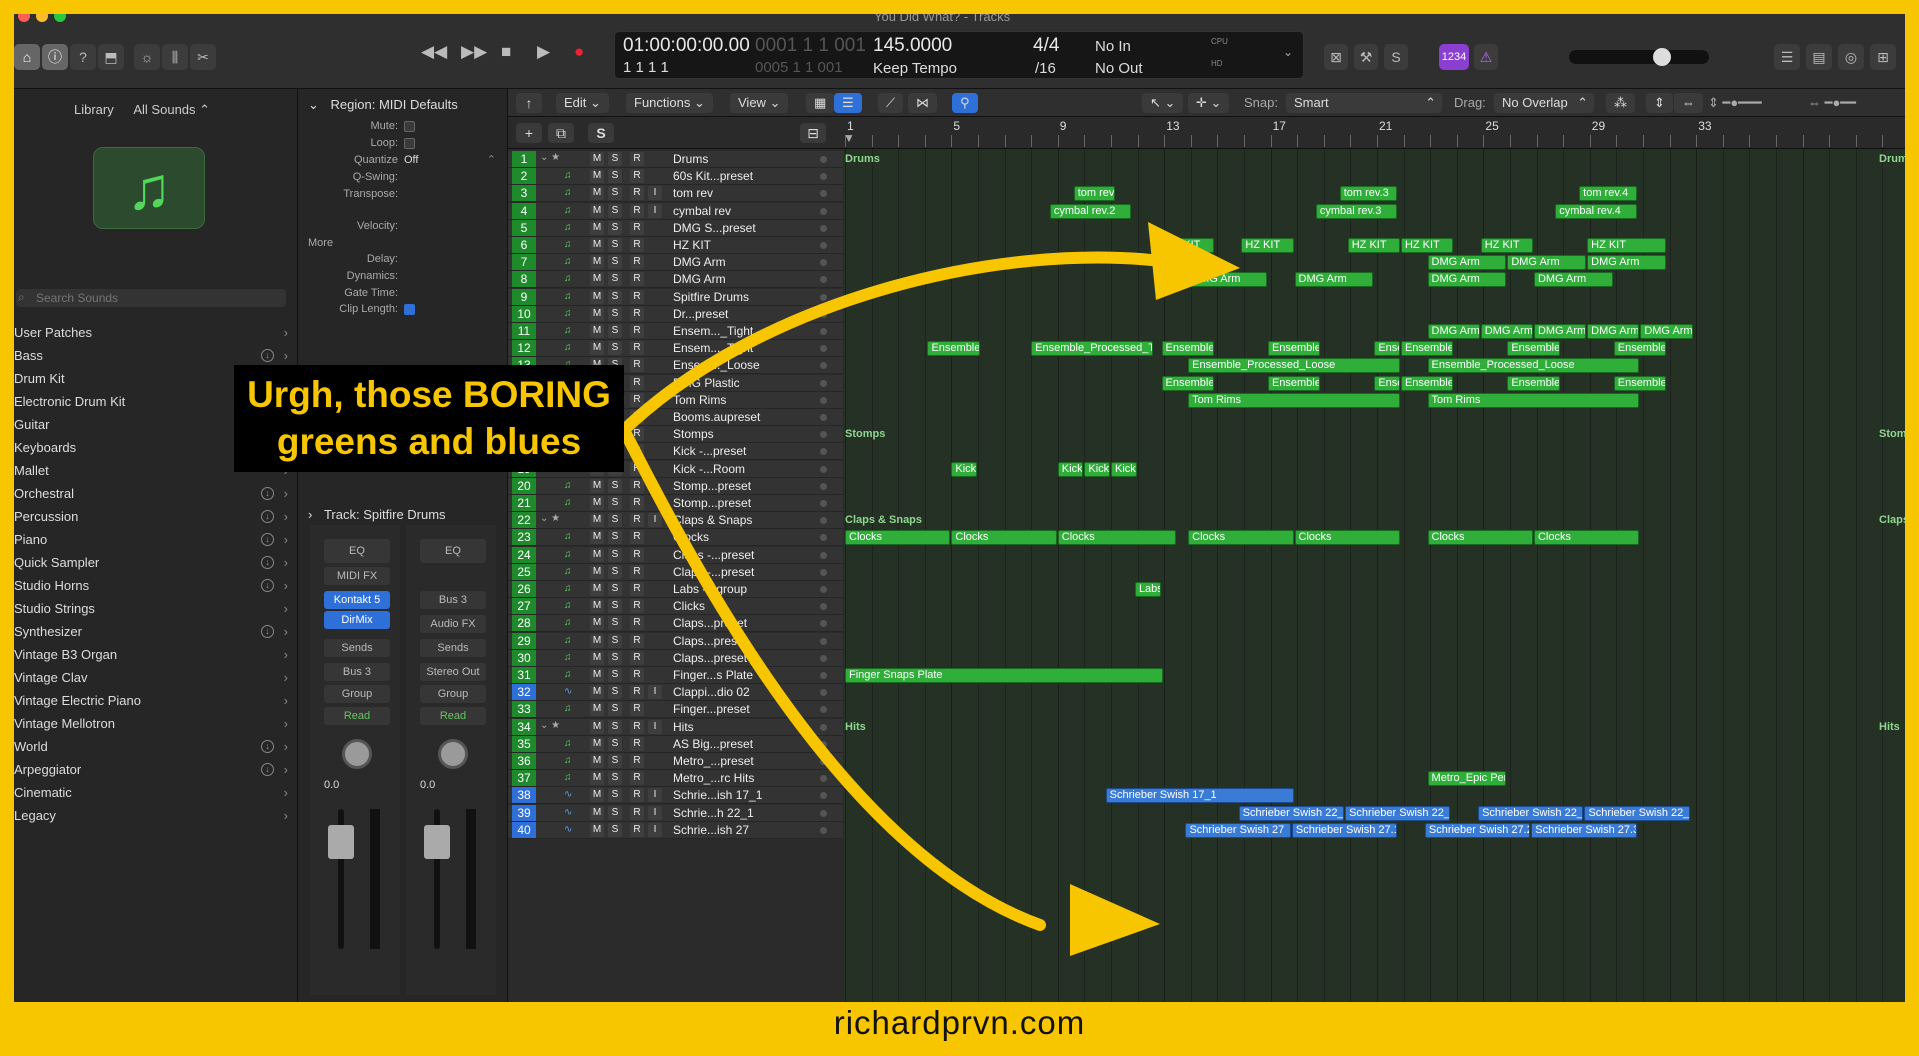 The width and height of the screenshot is (1919, 1056). Describe the element at coordinates (712, 503) in the screenshot. I see `track-name: Stomp...preset` at that location.